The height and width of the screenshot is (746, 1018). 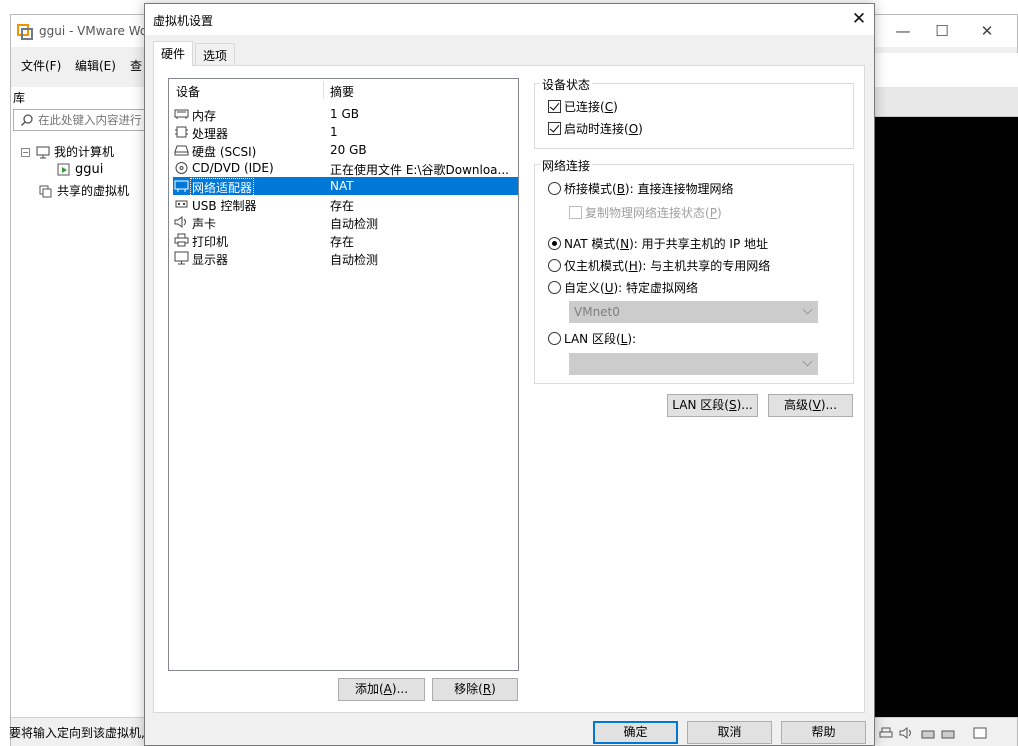 What do you see at coordinates (906, 733) in the screenshot?
I see `sound-status-icon` at bounding box center [906, 733].